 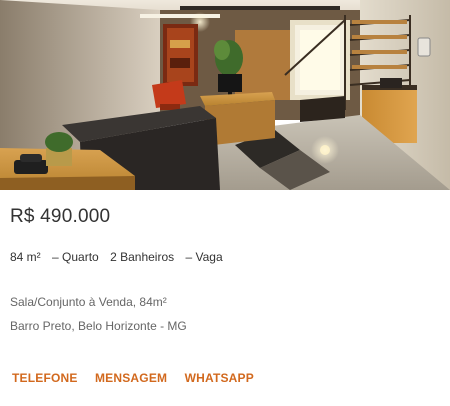 I want to click on feature-vaga: – Vaga, so click(x=204, y=257).